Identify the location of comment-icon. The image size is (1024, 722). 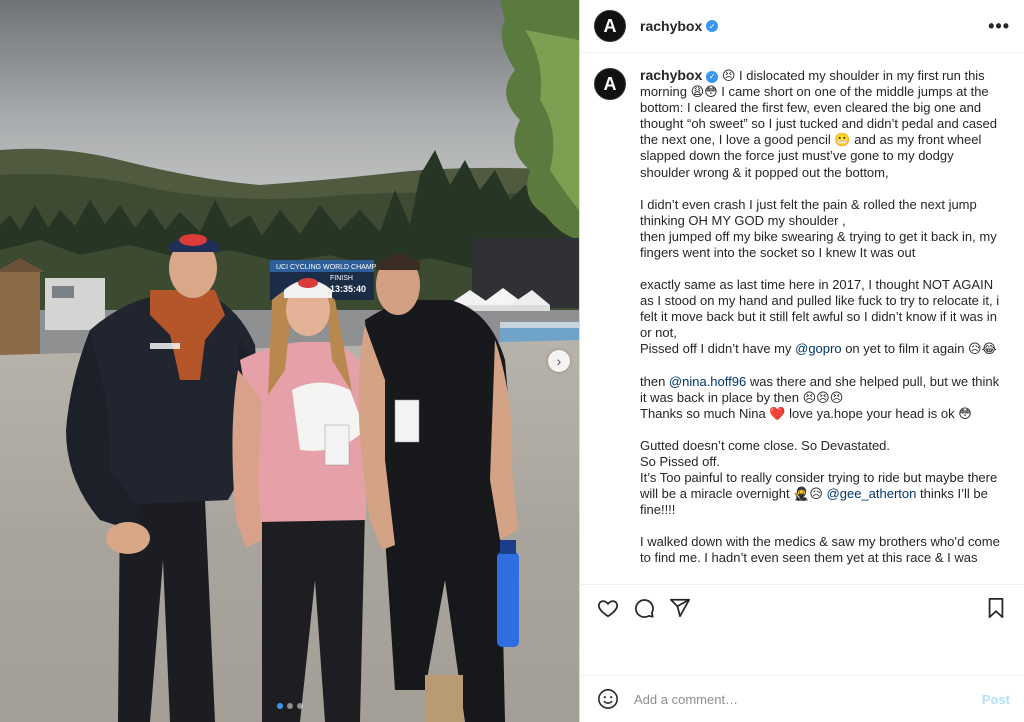
(644, 608).